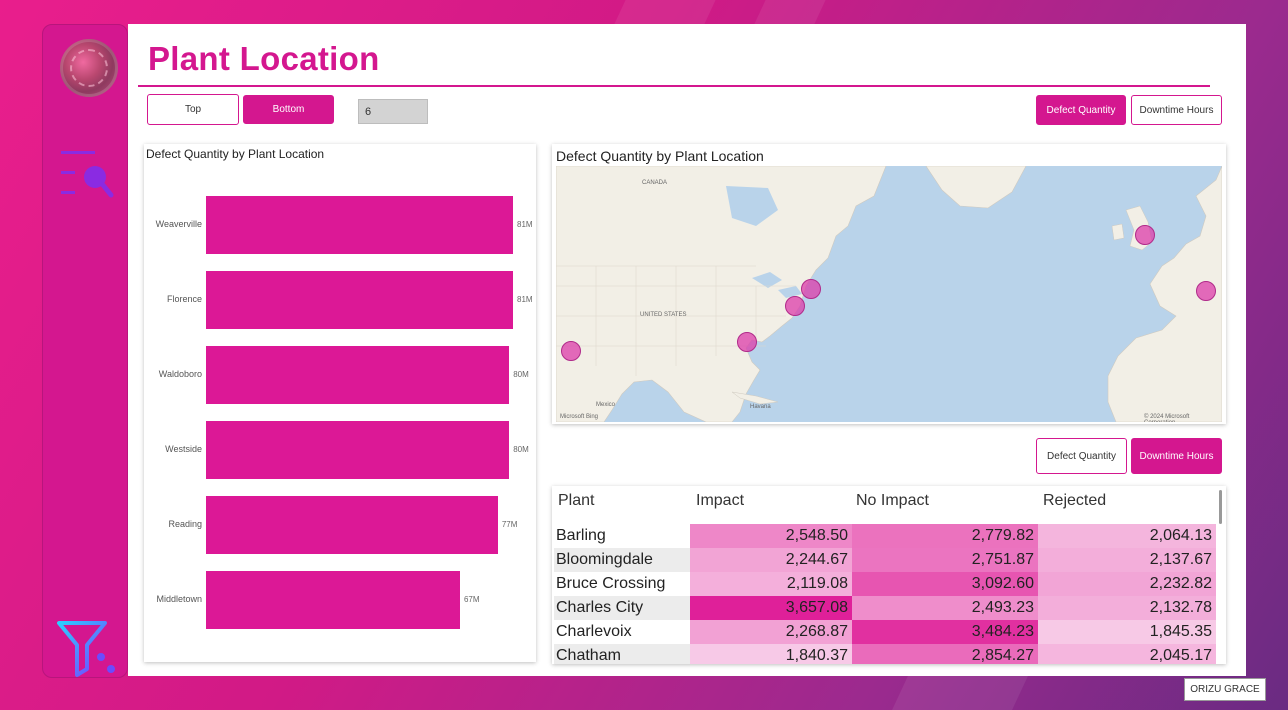 The image size is (1288, 710). I want to click on value-cell-impact: 2,244.67, so click(771, 560).